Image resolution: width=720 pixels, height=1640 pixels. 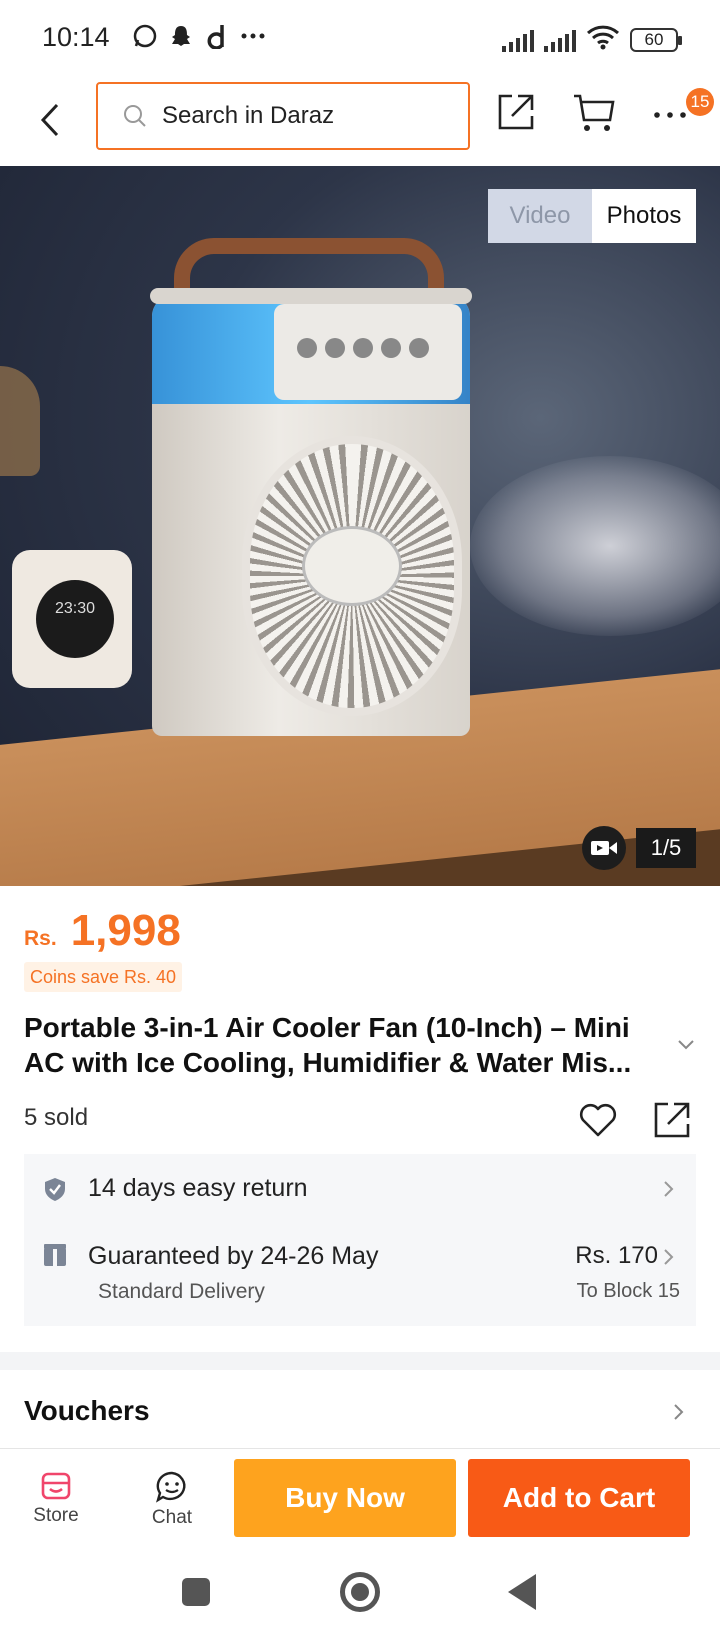 I want to click on tab-video: Video, so click(x=540, y=216).